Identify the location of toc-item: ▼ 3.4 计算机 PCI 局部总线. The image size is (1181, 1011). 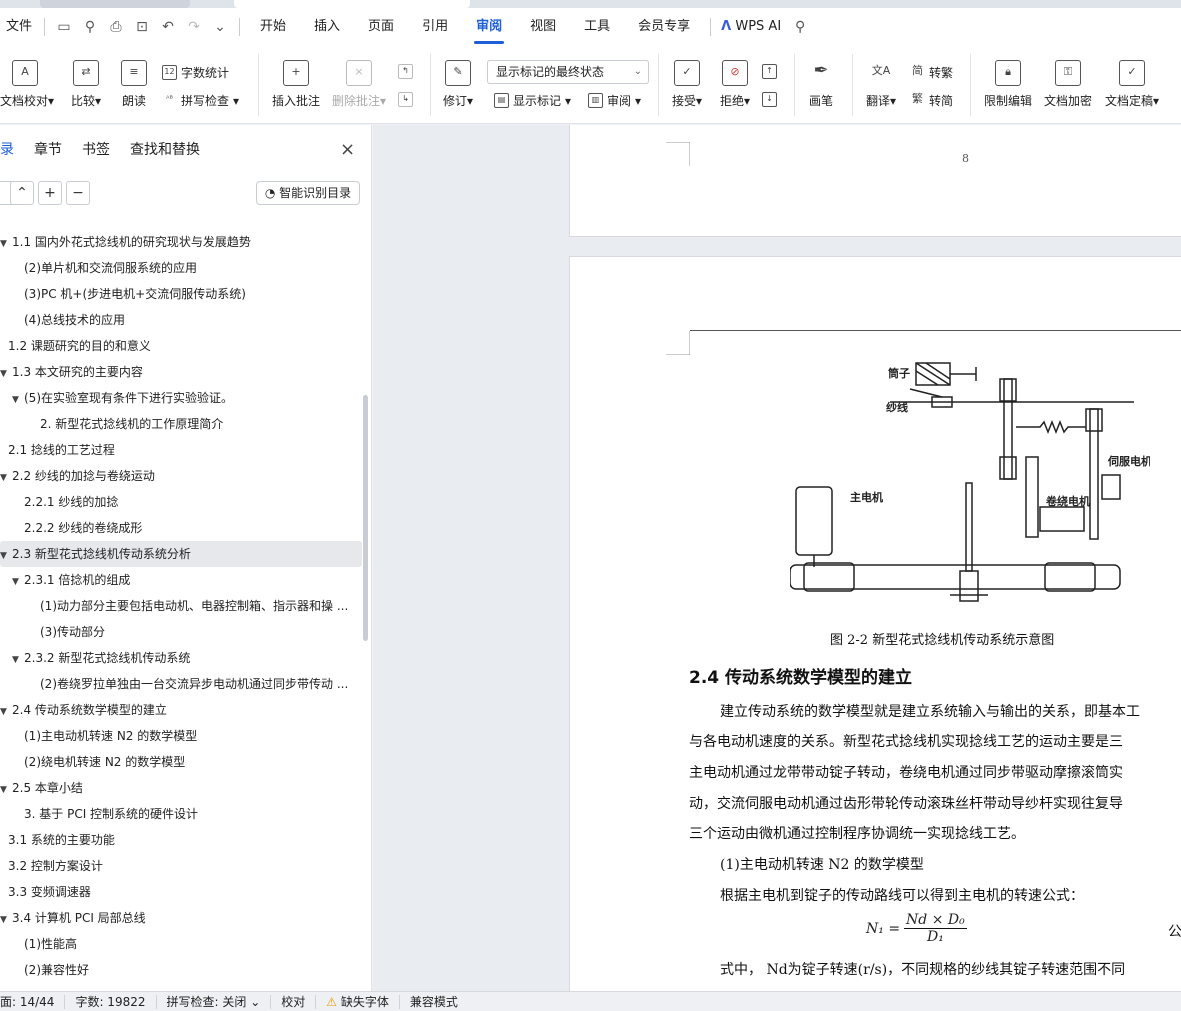
(181, 918).